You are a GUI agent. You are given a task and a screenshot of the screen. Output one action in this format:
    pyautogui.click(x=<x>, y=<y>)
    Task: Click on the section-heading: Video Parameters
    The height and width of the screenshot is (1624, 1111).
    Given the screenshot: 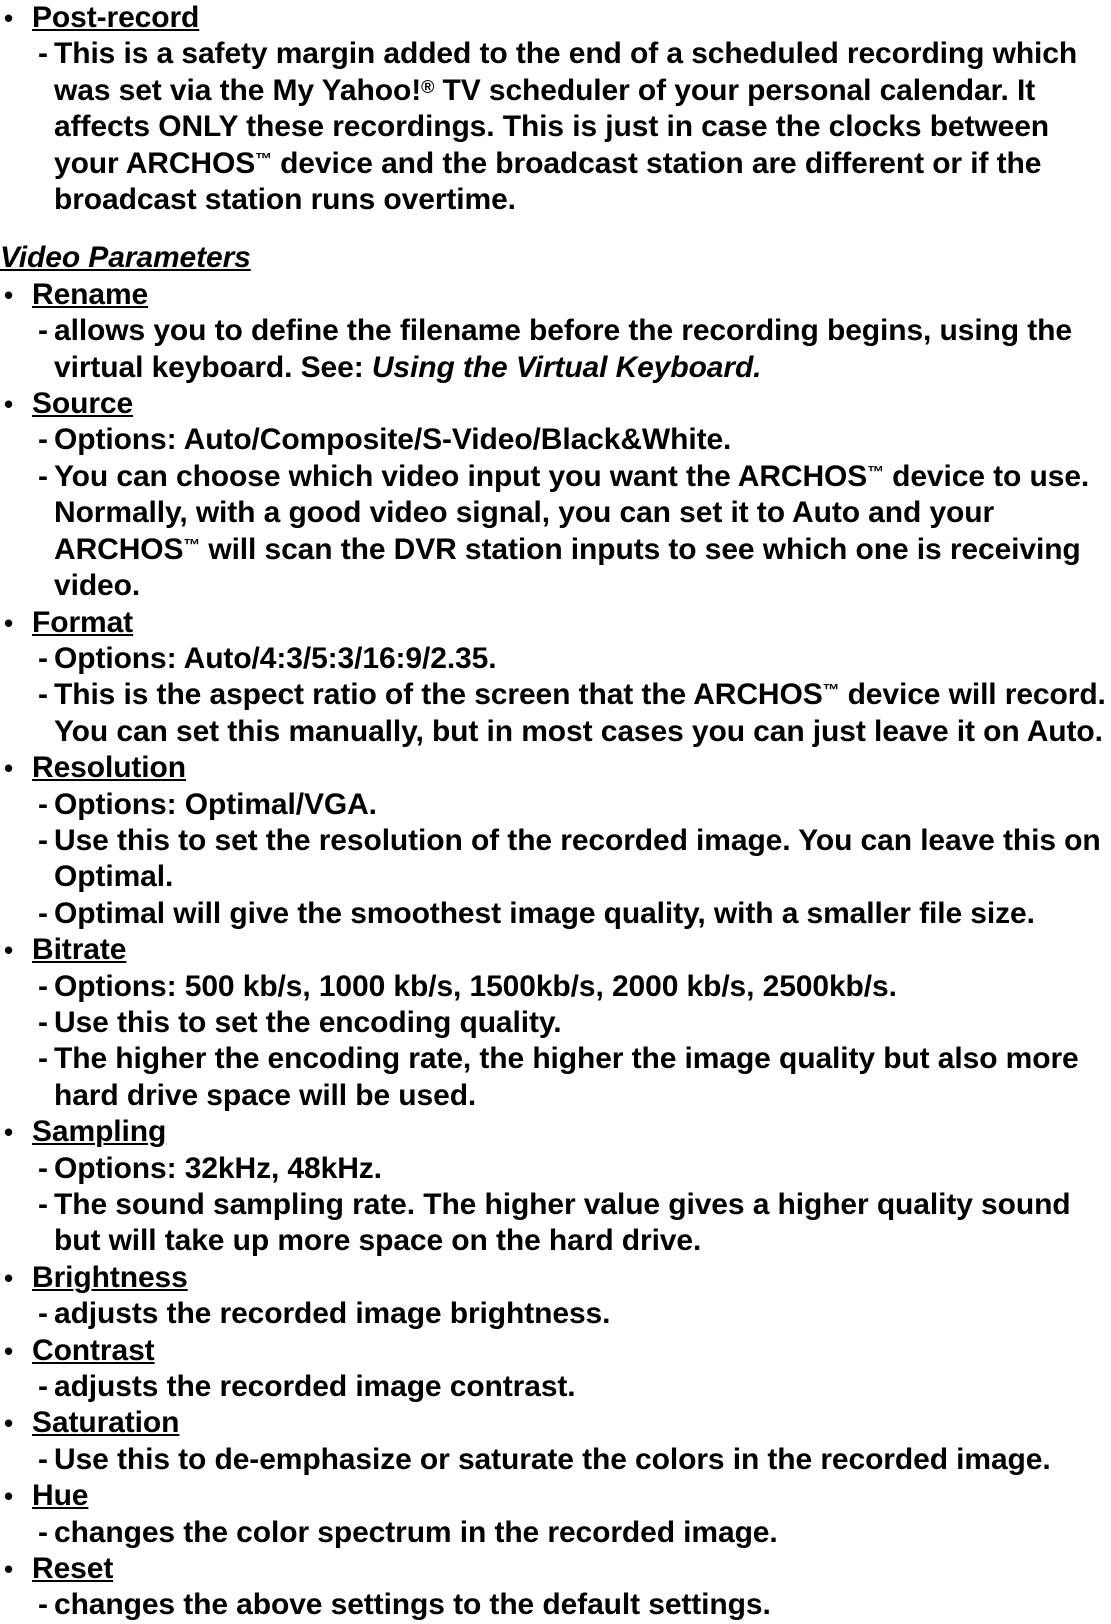 What is the action you would take?
    pyautogui.click(x=125, y=258)
    